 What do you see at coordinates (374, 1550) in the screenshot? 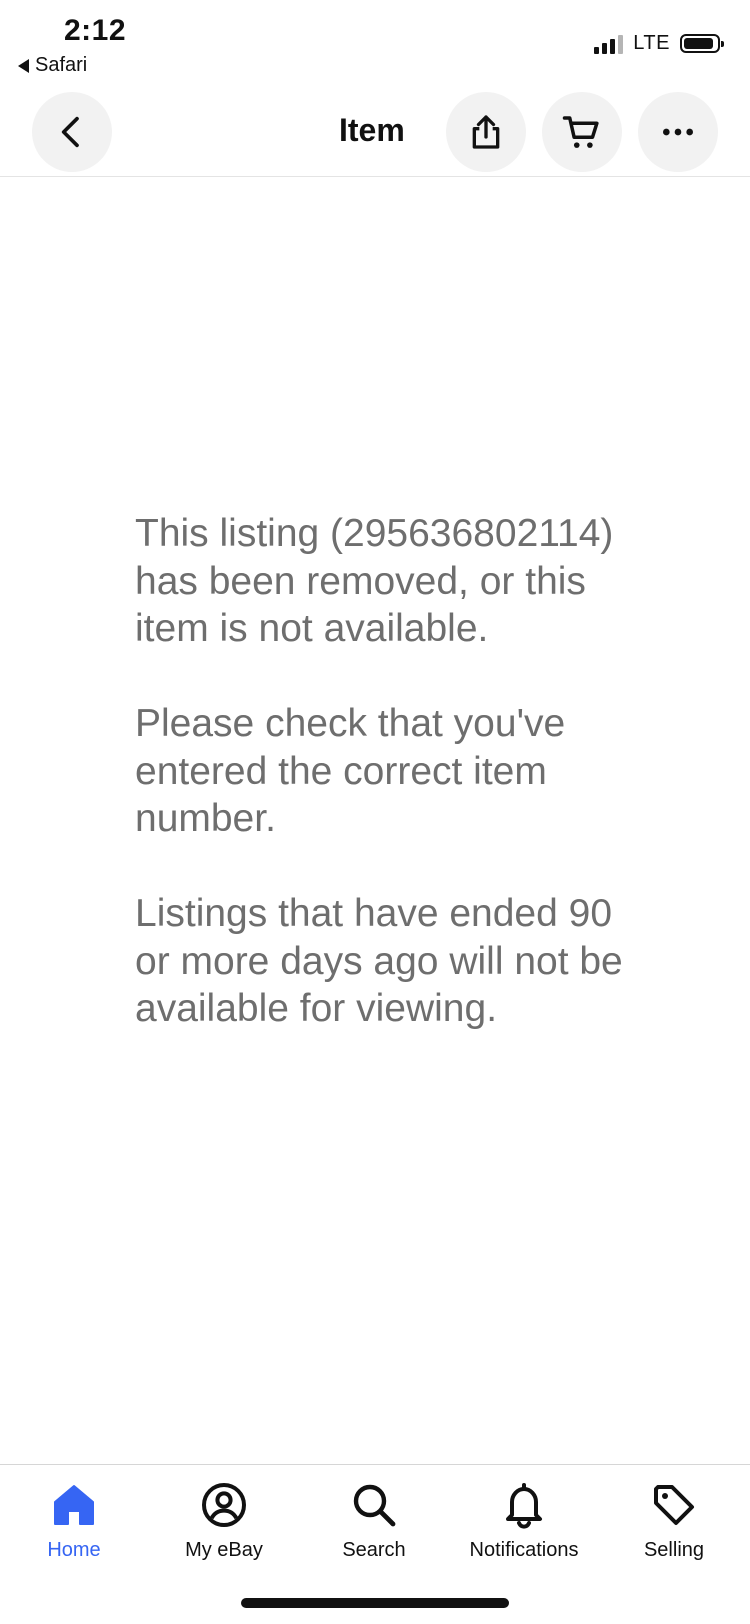
I see `tab-label: Search` at bounding box center [374, 1550].